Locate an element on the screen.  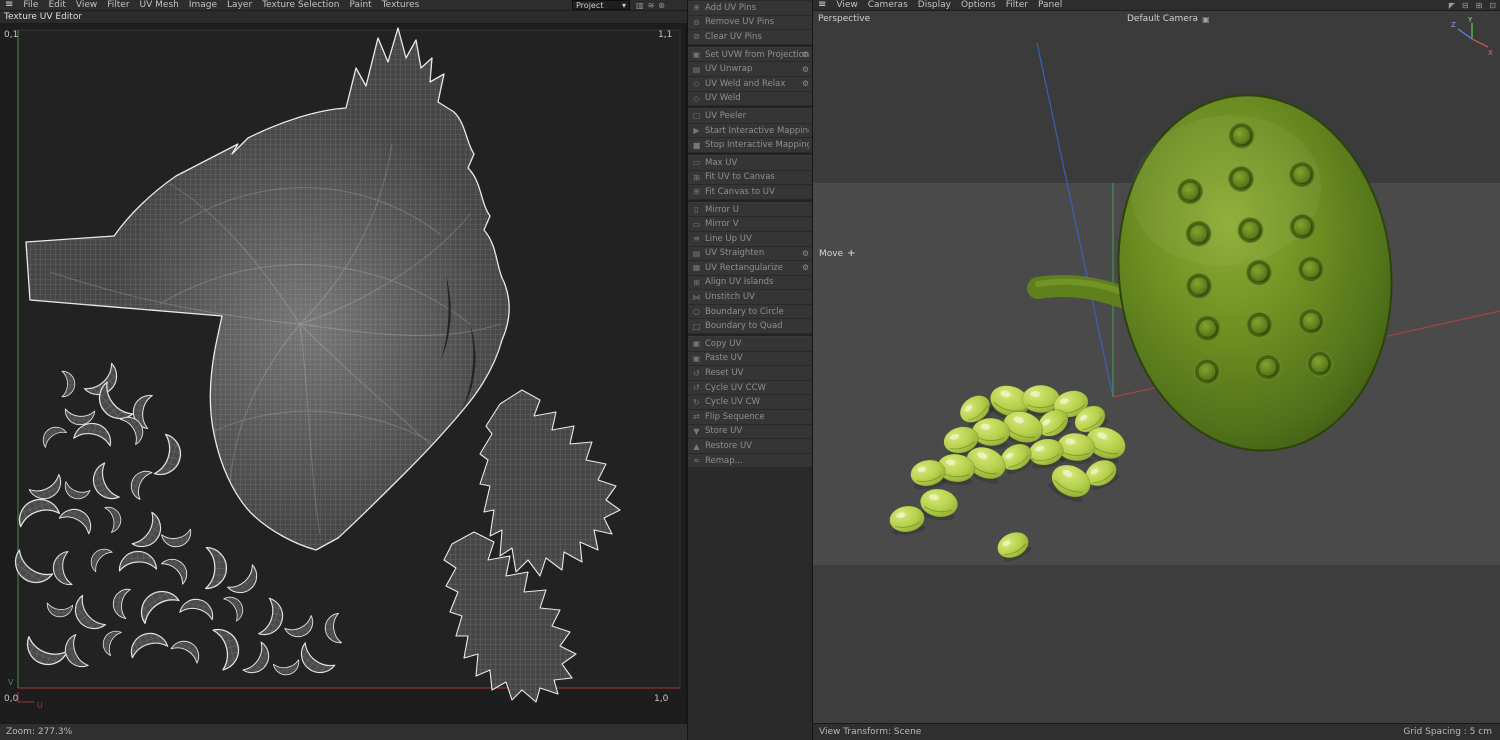
gizmo-z-label: Z is located at coordinates (1453, 25).